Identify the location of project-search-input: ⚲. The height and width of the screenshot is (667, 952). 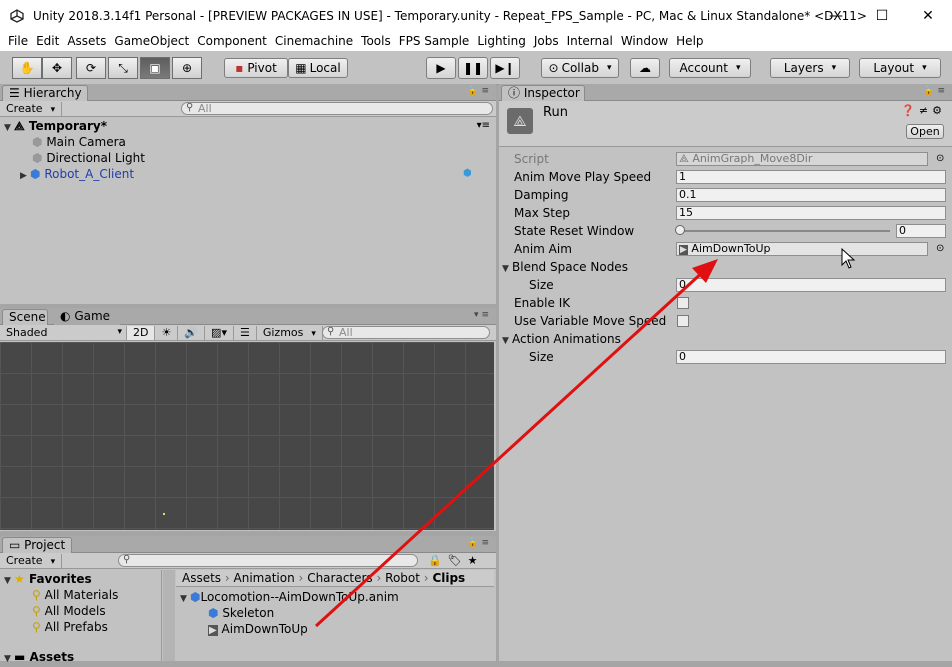
(268, 560).